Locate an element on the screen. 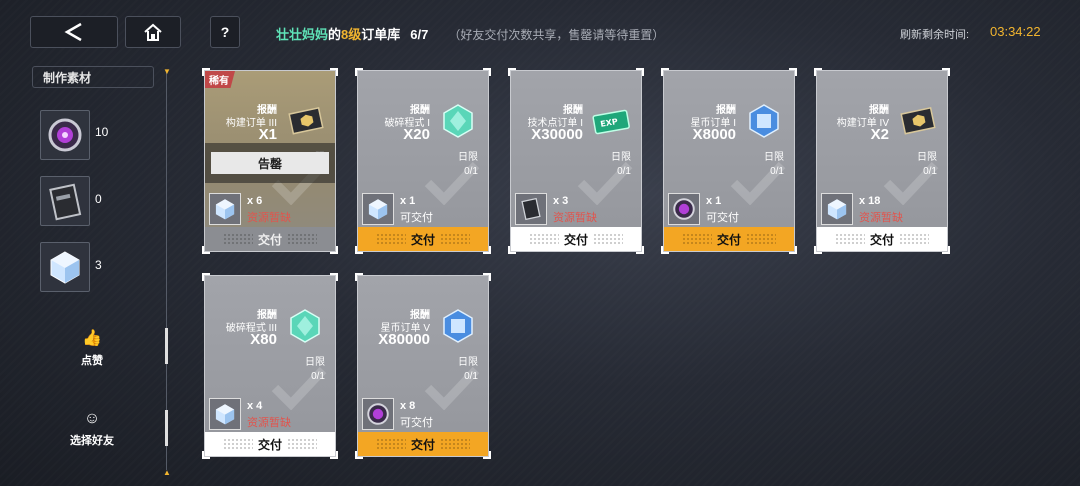 The image size is (1080, 486). order-card: 报酬 星币订单 V X80000 日限 0/1 x 8 可交付 交付 is located at coordinates (423, 366).